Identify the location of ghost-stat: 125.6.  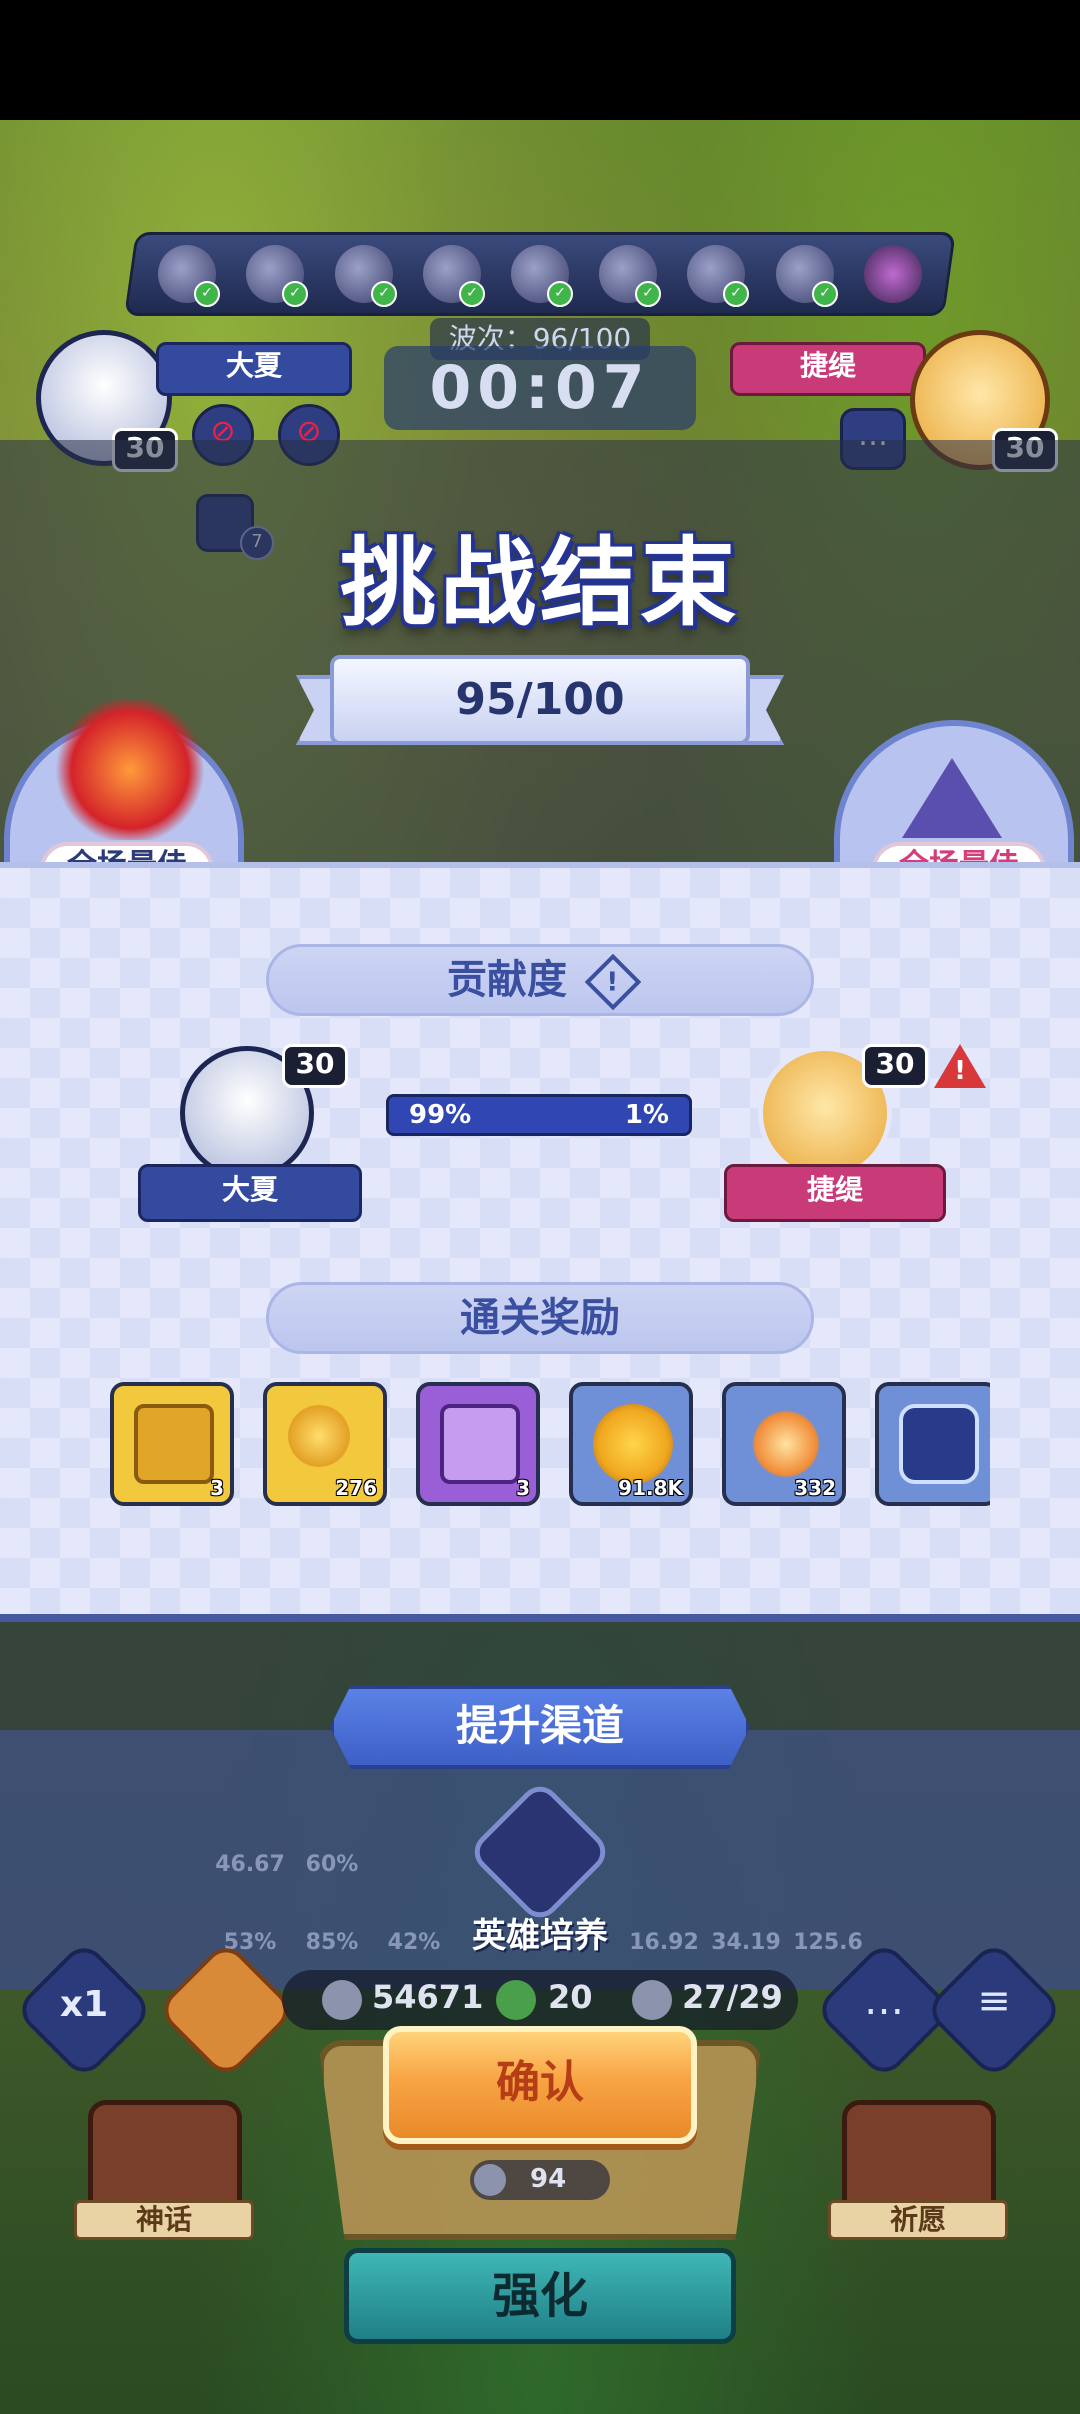
(828, 1942).